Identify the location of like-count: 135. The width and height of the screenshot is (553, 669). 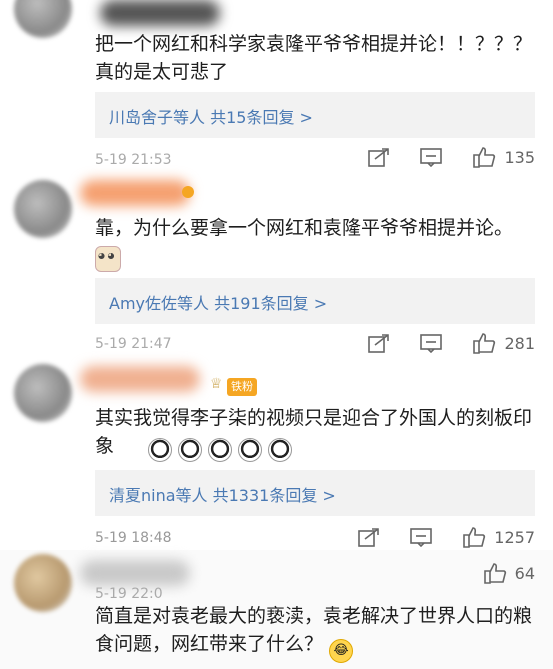
(519, 157).